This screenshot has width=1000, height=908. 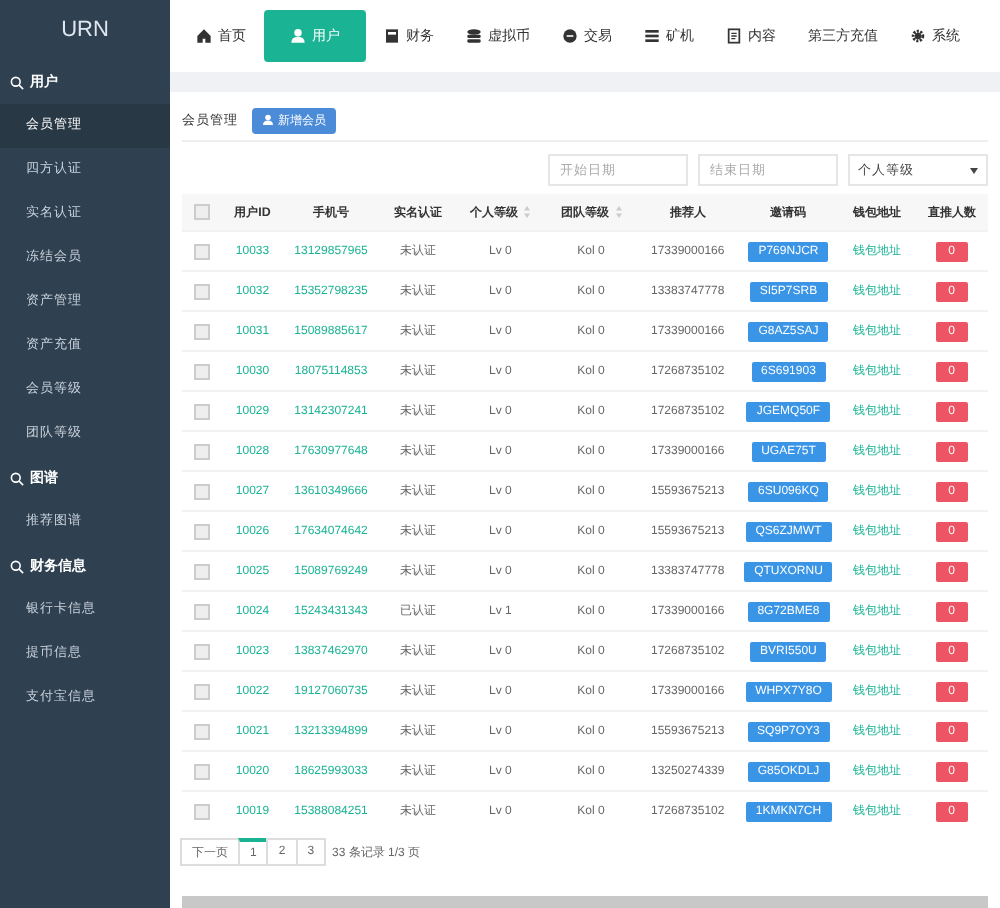 What do you see at coordinates (474, 36) in the screenshot?
I see `stack-icon` at bounding box center [474, 36].